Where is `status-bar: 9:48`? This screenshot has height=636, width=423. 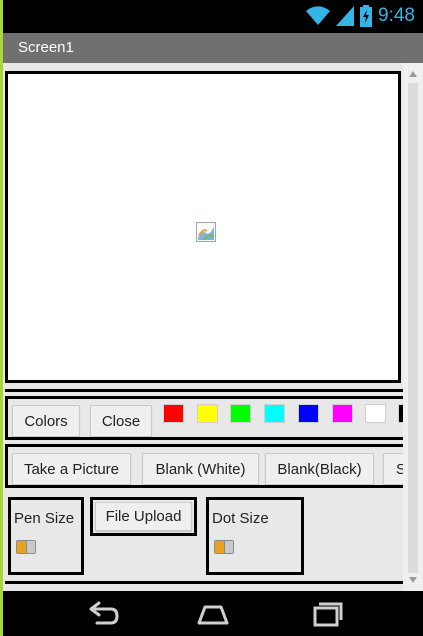 status-bar: 9:48 is located at coordinates (213, 16).